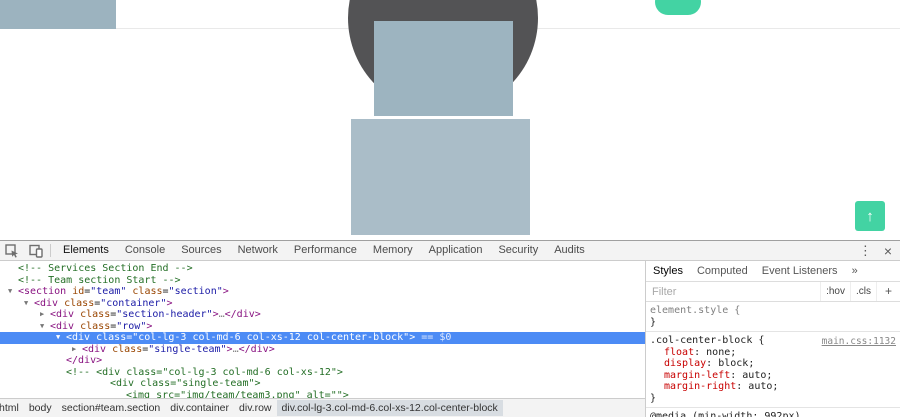  Describe the element at coordinates (255, 408) in the screenshot. I see `breadcrumb-item: div.row` at that location.